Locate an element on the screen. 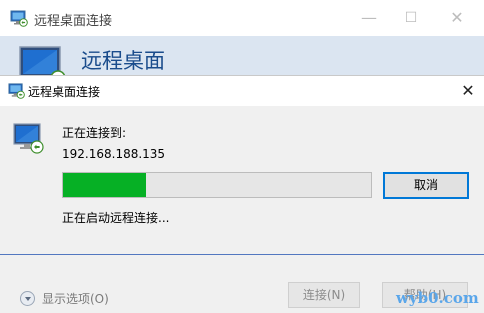 This screenshot has height=313, width=484. dialog-titlebar: 远程桌面连接 ✕ is located at coordinates (242, 91).